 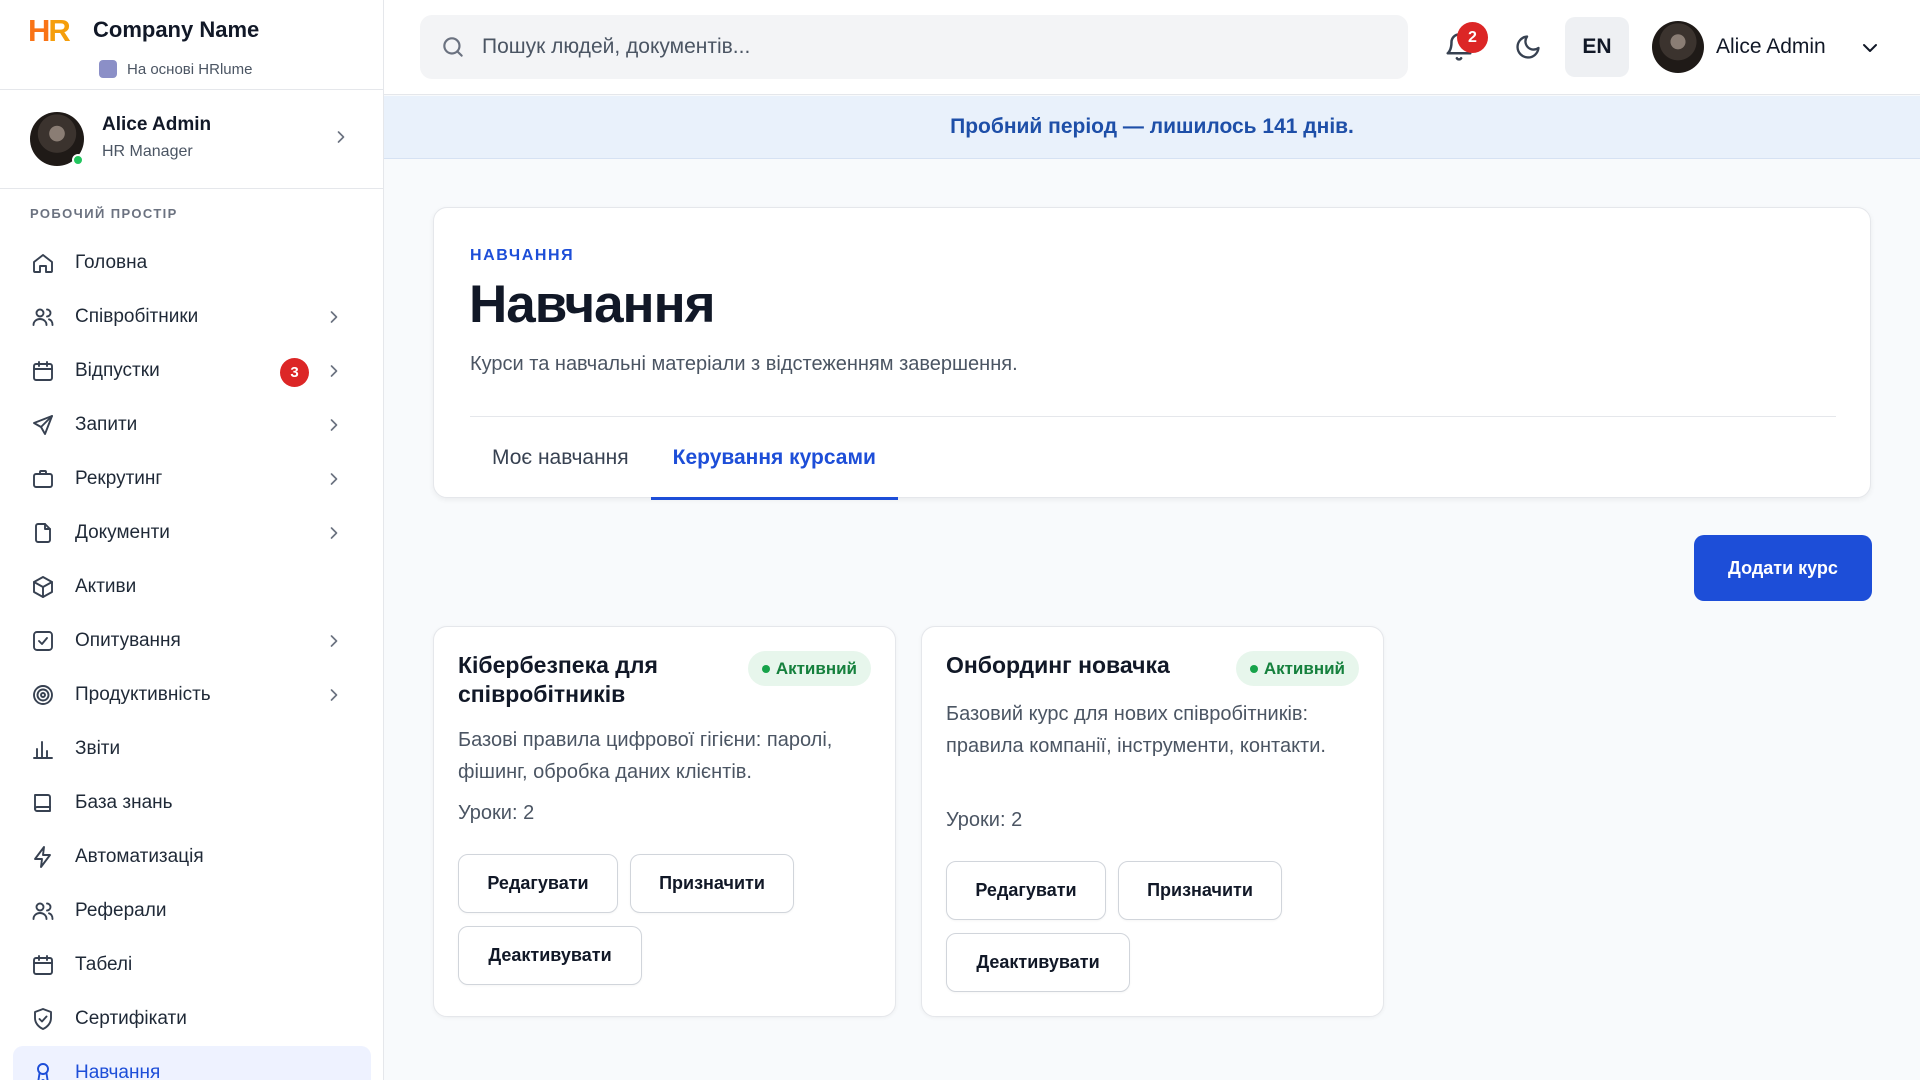 I want to click on topbar: 2 EN Alice Admin, so click(x=1152, y=47).